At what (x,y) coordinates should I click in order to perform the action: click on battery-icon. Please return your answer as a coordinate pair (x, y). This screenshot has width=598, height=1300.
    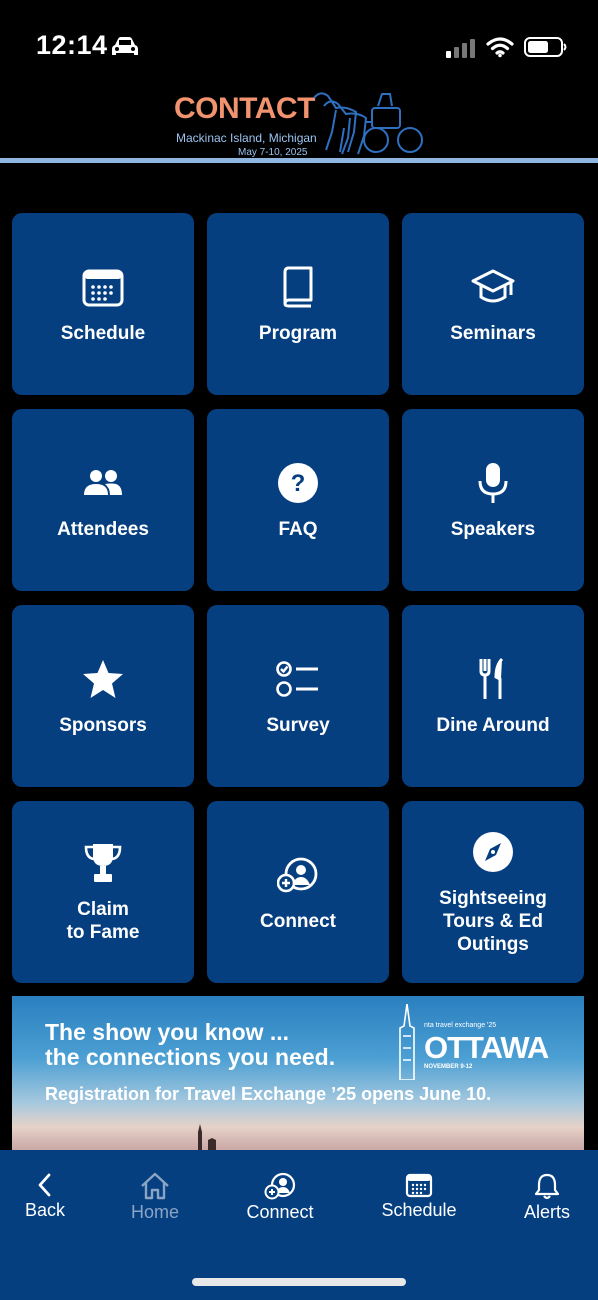
    Looking at the image, I should click on (545, 47).